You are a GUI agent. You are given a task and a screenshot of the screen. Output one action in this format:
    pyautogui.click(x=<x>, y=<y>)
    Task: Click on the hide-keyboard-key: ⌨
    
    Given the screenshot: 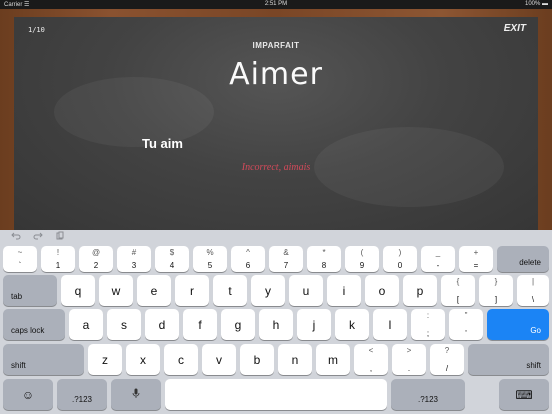 What is the action you would take?
    pyautogui.click(x=524, y=394)
    